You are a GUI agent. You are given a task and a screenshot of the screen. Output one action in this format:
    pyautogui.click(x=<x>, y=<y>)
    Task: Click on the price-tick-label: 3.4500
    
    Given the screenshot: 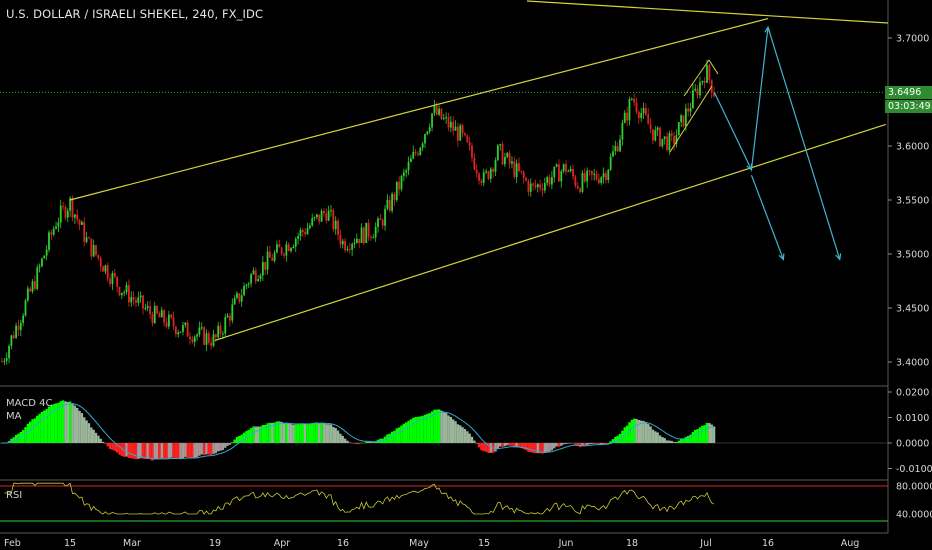 What is the action you would take?
    pyautogui.click(x=912, y=309)
    